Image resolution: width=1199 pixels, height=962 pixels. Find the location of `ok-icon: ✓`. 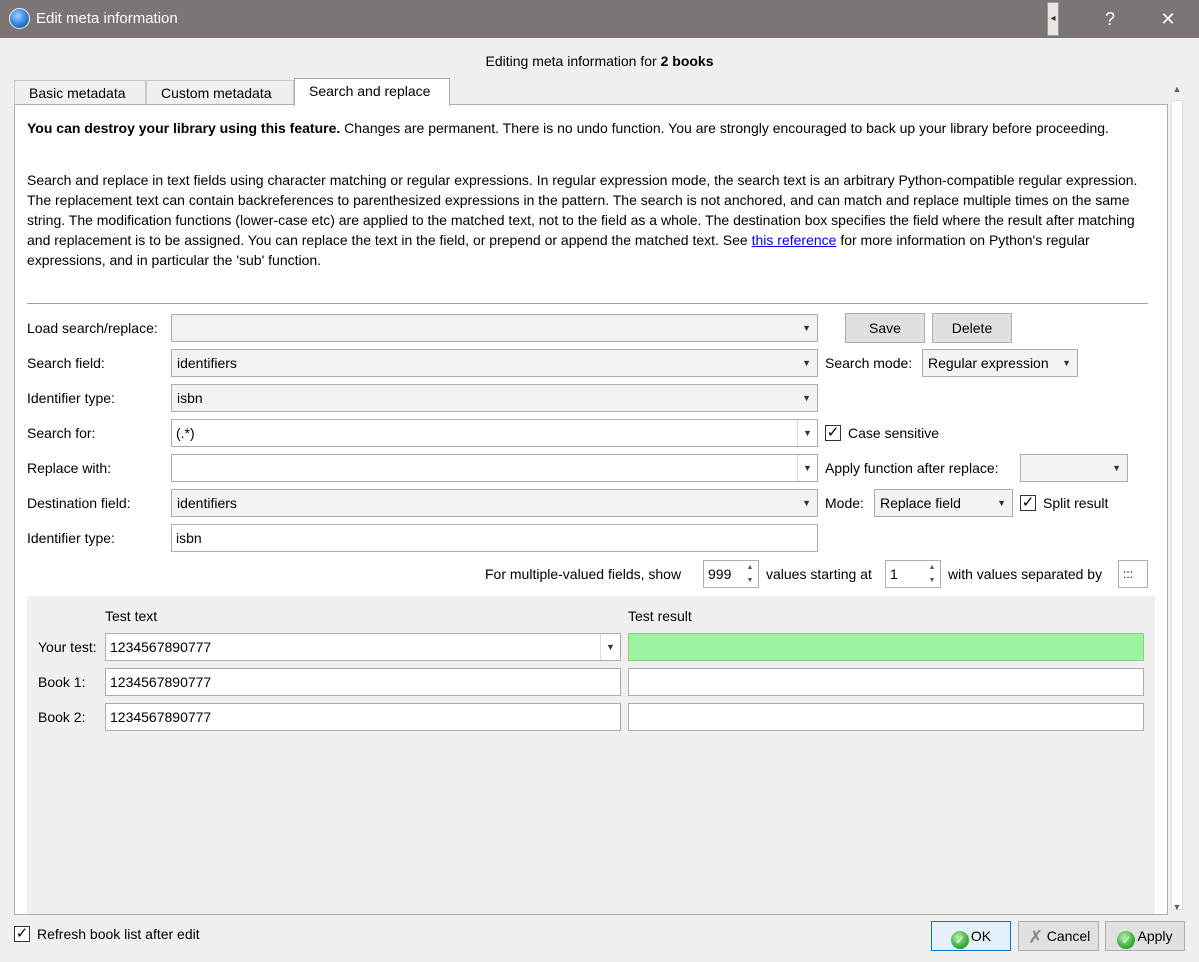

ok-icon: ✓ is located at coordinates (959, 940).